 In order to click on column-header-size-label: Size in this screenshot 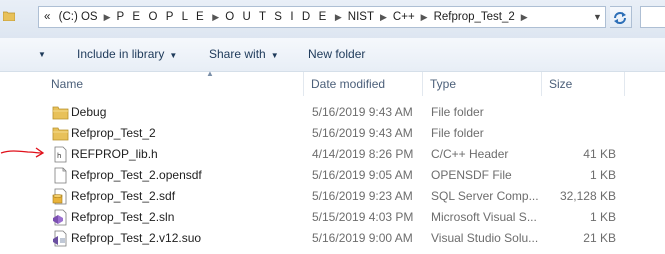, I will do `click(561, 84)`.